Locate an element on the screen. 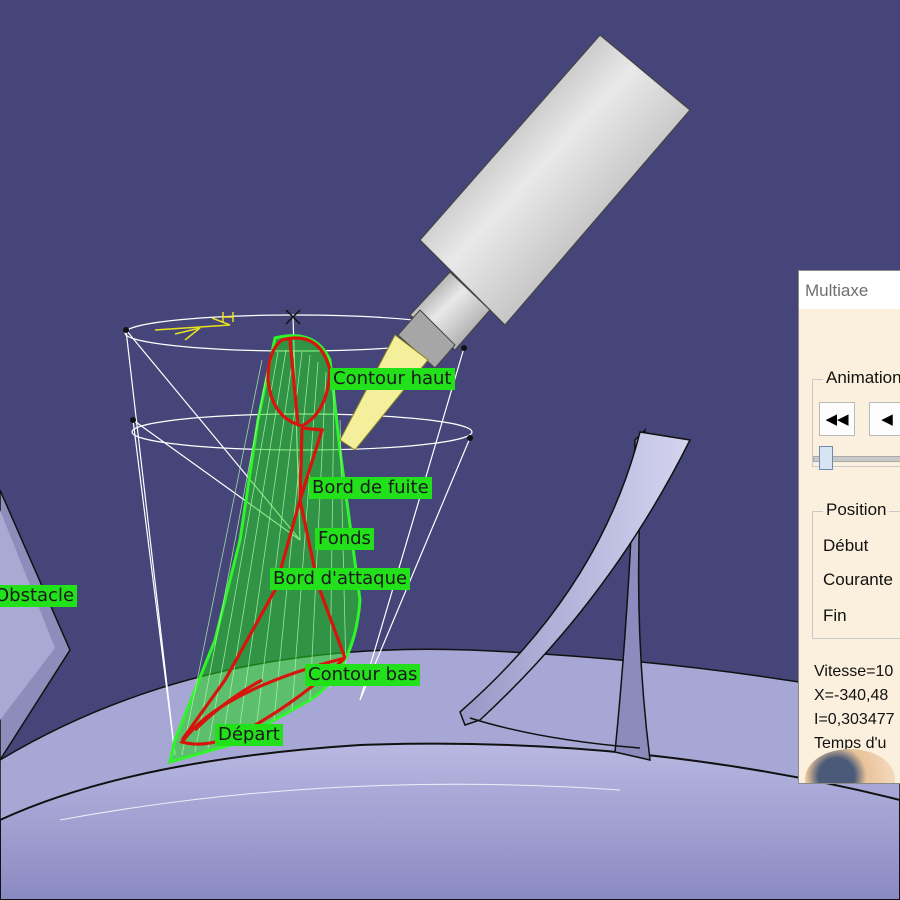  label-contour-haut: Contour haut is located at coordinates (392, 379).